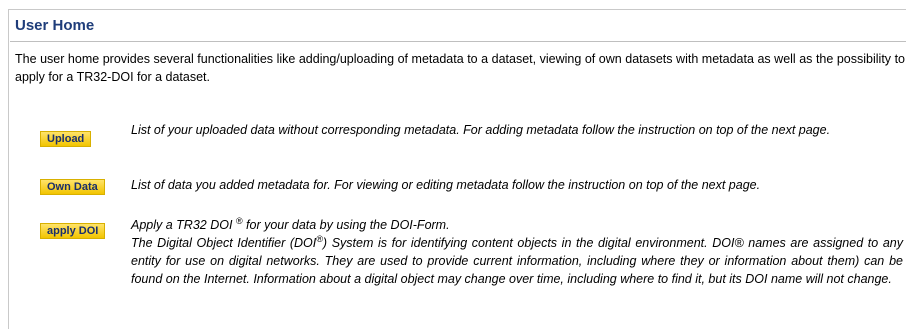  What do you see at coordinates (458, 41) in the screenshot?
I see `title-divider` at bounding box center [458, 41].